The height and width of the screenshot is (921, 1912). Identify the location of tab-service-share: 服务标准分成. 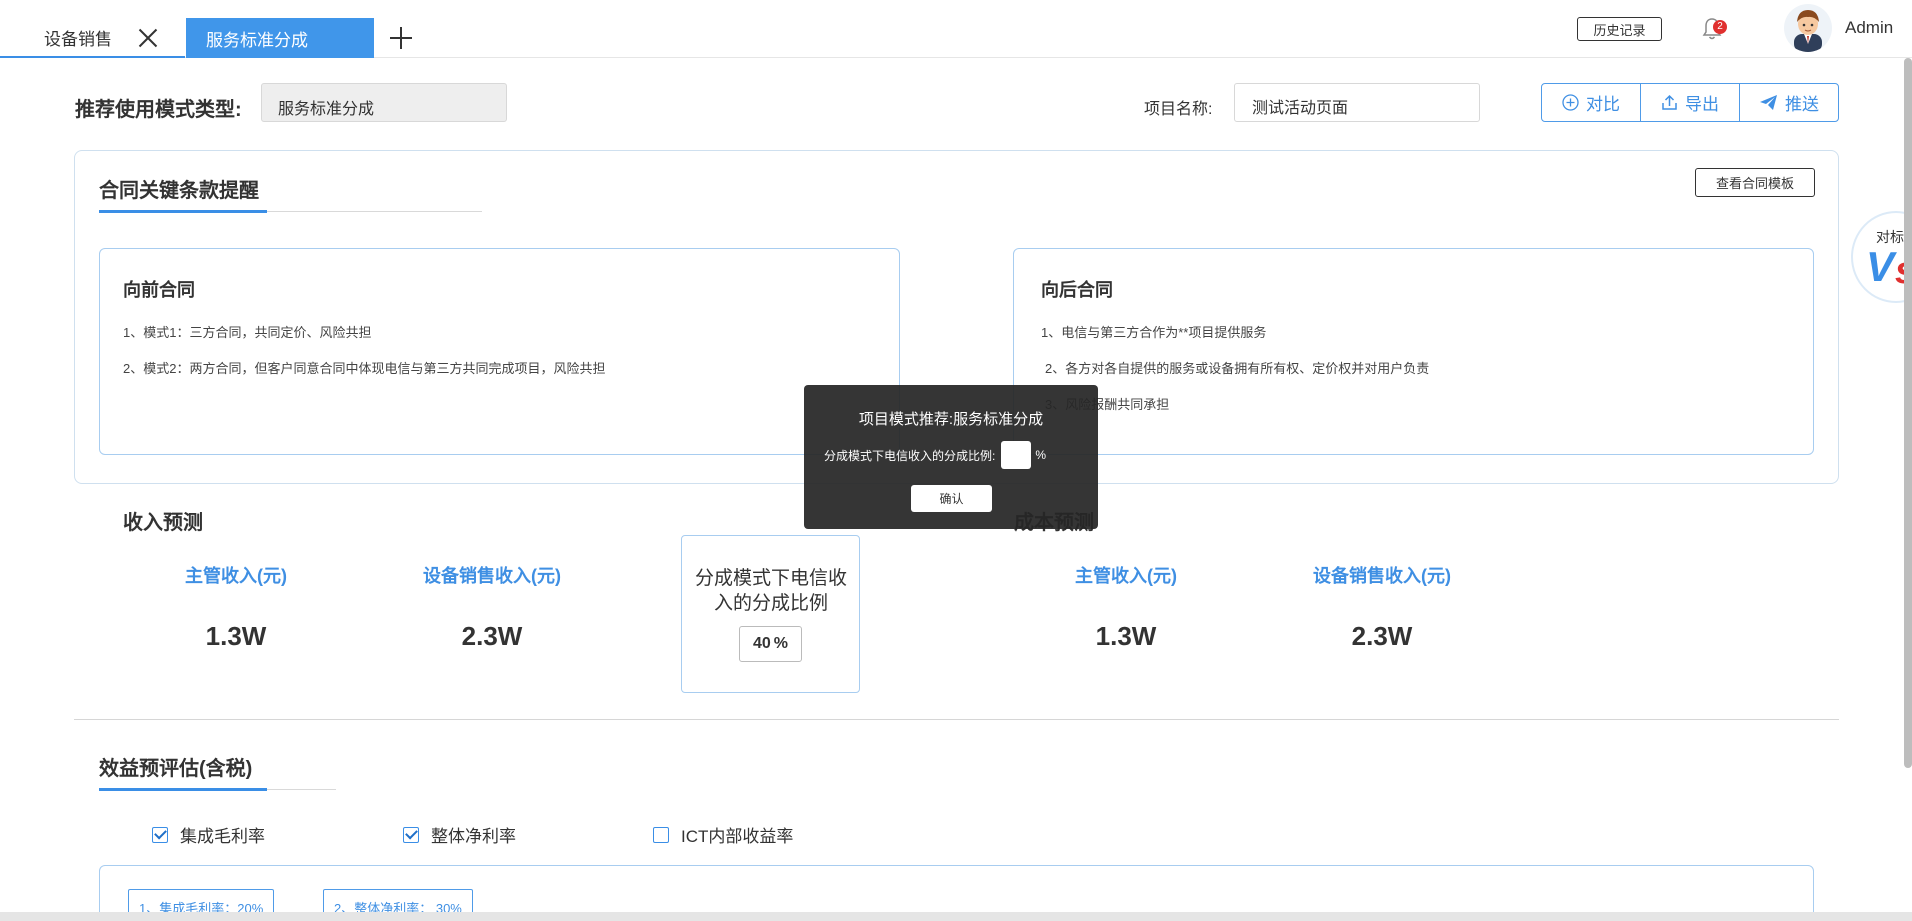
(280, 38).